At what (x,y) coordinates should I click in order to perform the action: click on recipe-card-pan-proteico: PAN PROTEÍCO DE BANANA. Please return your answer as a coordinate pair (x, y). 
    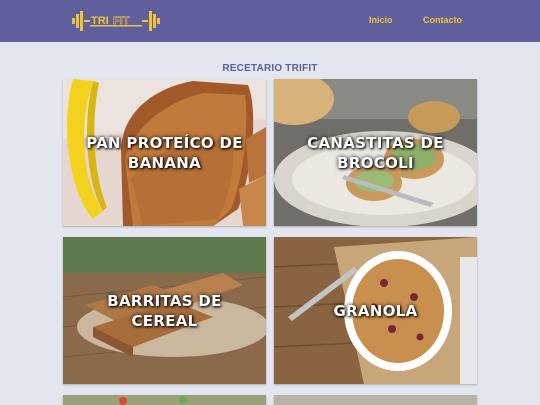
    Looking at the image, I should click on (164, 152).